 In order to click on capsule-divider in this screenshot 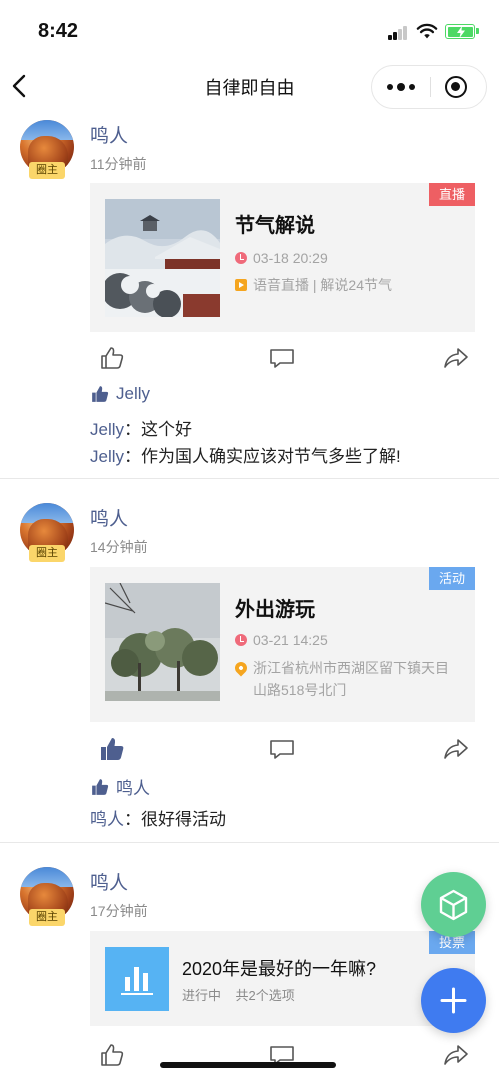, I will do `click(430, 87)`.